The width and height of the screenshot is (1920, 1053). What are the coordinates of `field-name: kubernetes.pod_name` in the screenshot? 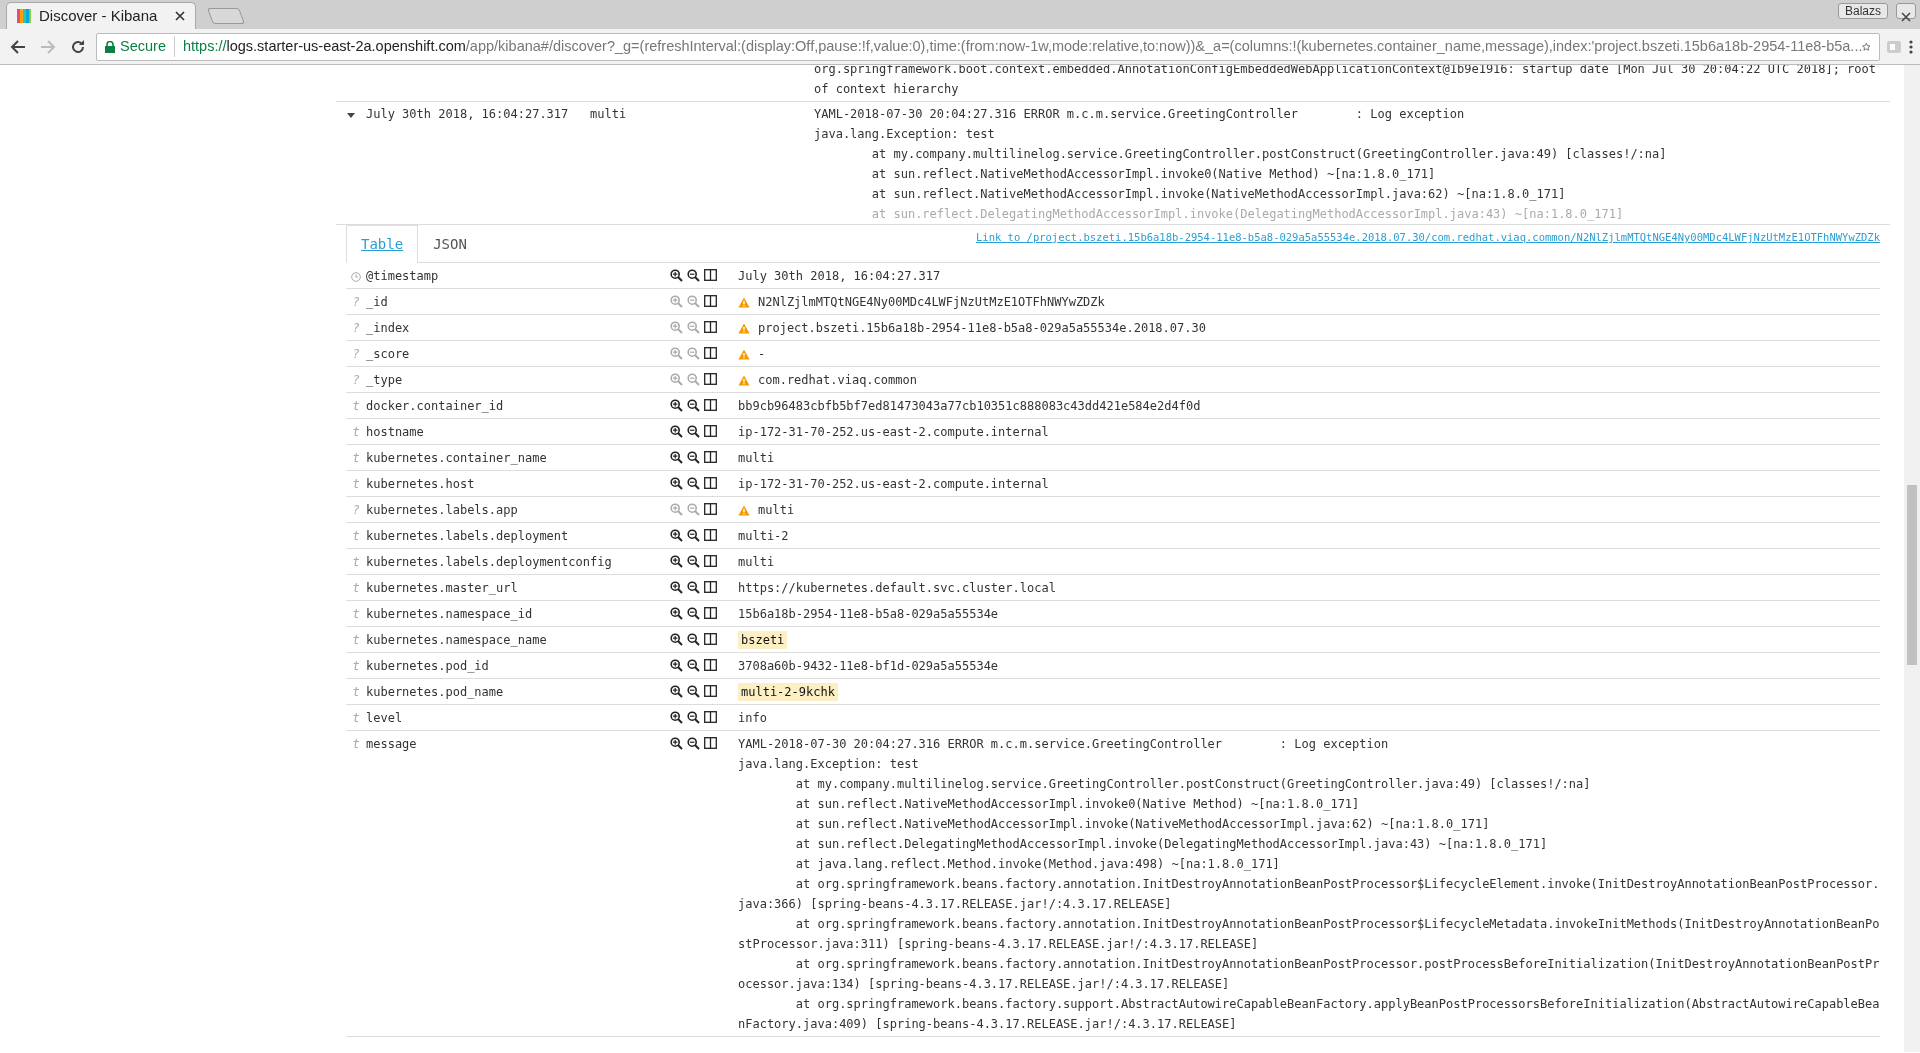 It's located at (435, 692).